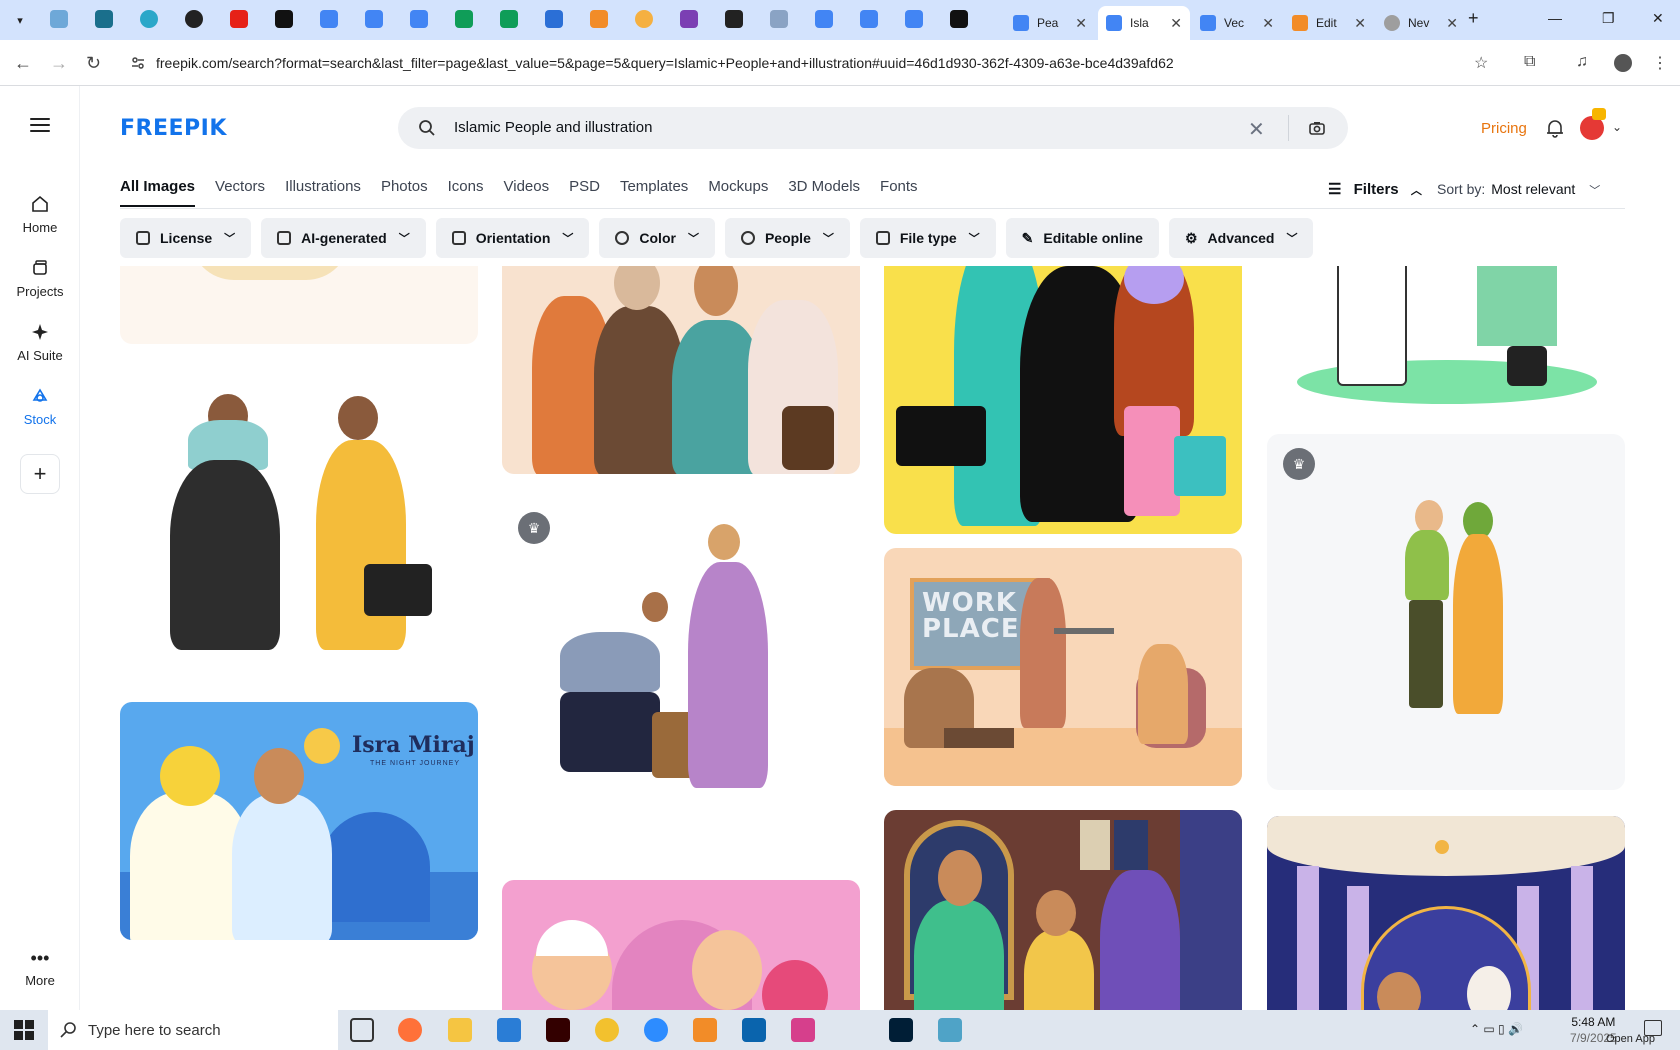  What do you see at coordinates (40, 406) in the screenshot?
I see `rail-item-stock: Stock` at bounding box center [40, 406].